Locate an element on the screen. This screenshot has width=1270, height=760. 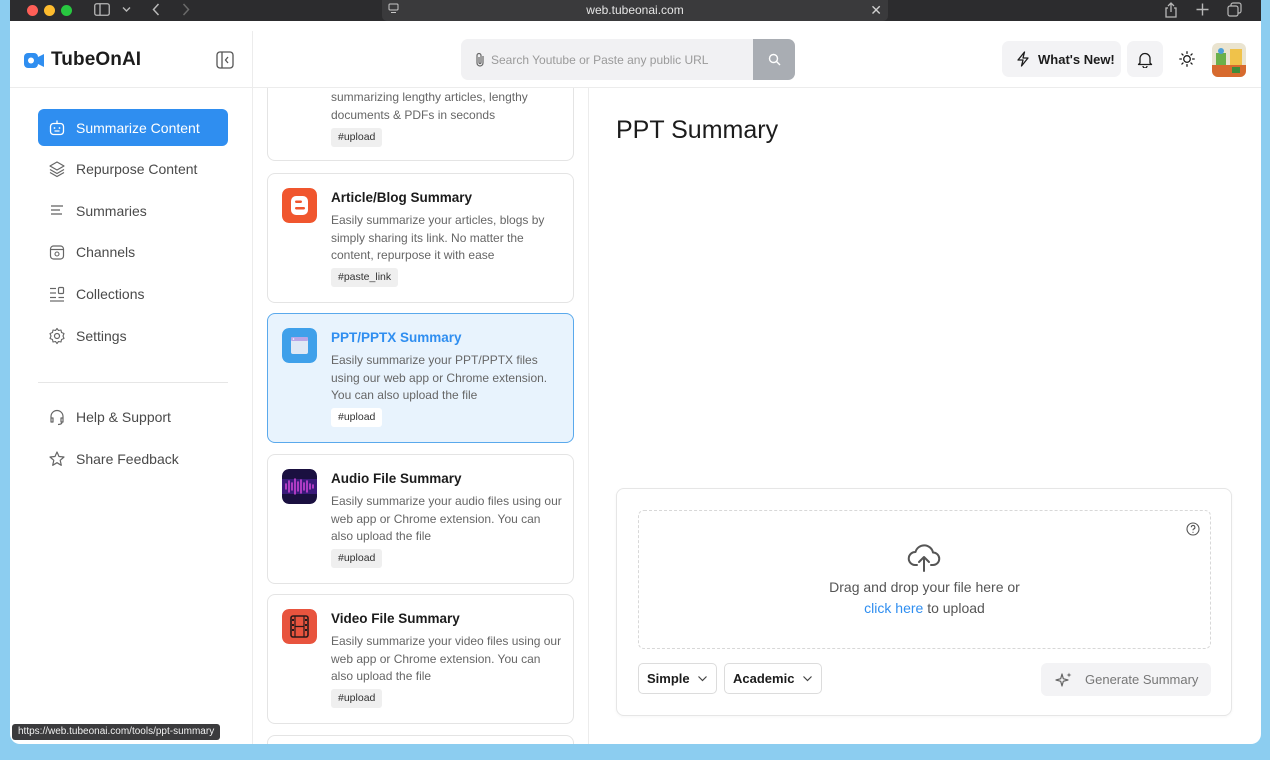
summary-mode-value: Simple is located at coordinates (668, 678).